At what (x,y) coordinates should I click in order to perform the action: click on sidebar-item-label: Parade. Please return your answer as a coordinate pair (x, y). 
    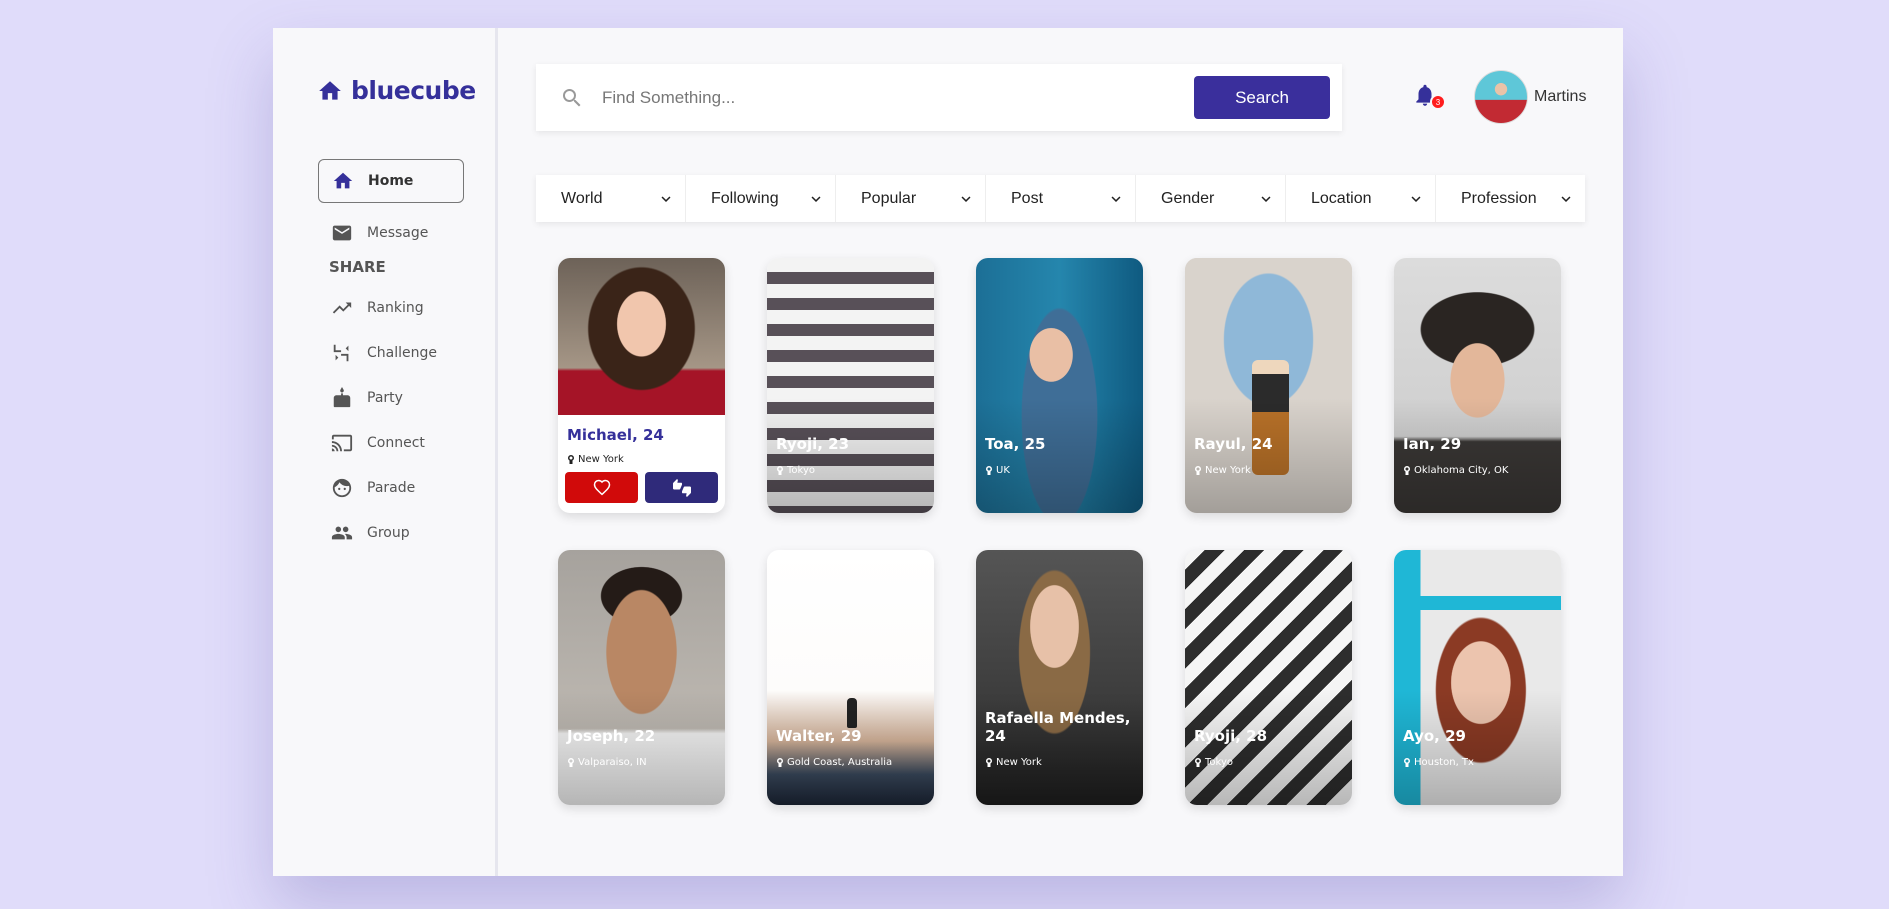
    Looking at the image, I should click on (391, 488).